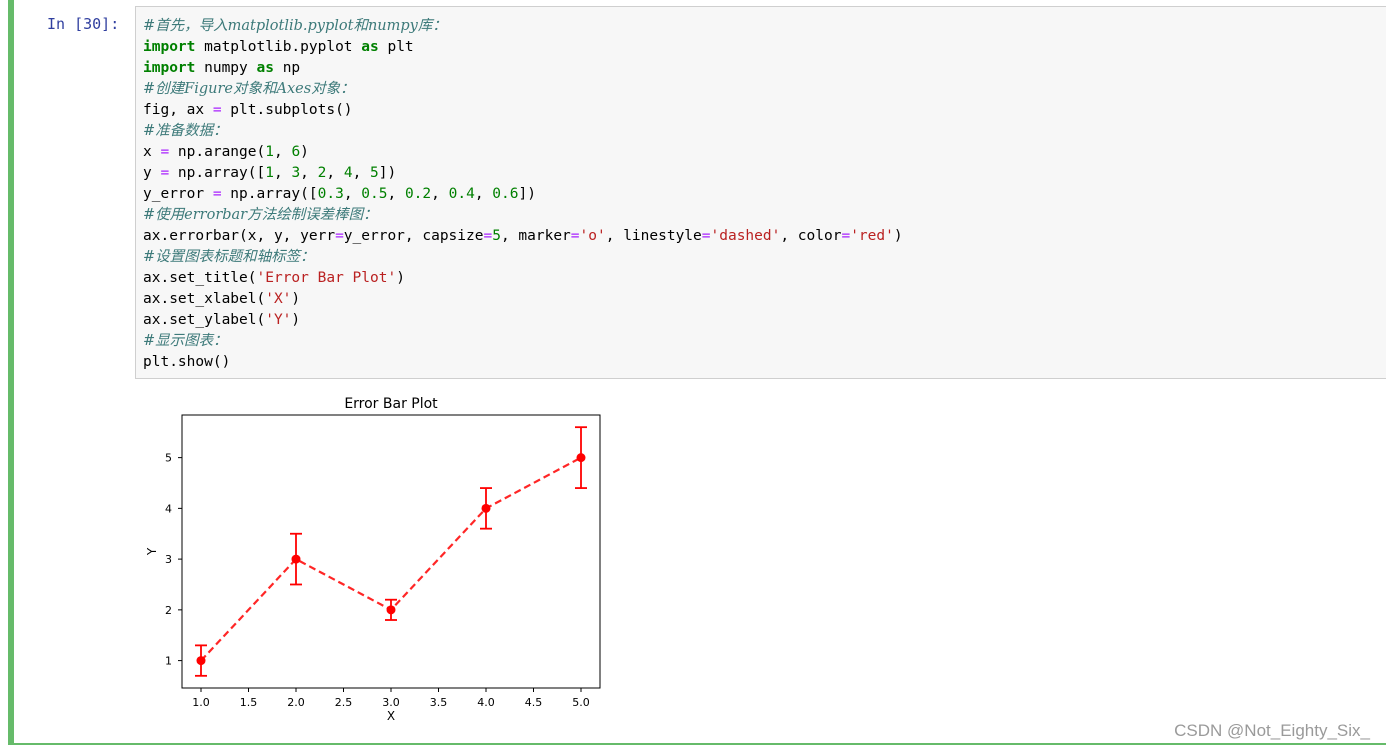  What do you see at coordinates (523, 152) in the screenshot?
I see `code-line: x = np.arange(1, 6)` at bounding box center [523, 152].